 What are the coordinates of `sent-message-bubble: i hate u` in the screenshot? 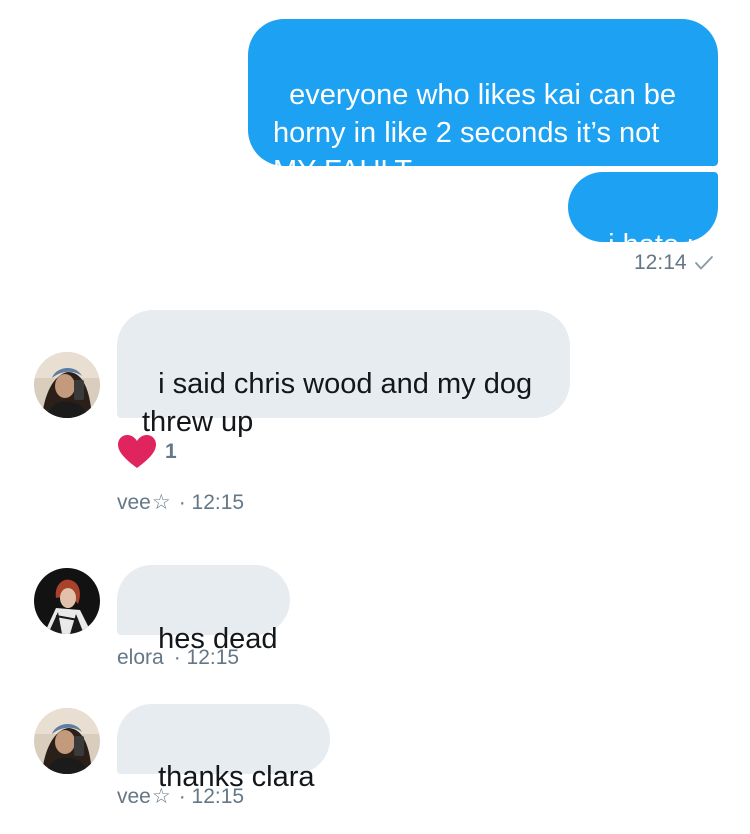 It's located at (643, 216).